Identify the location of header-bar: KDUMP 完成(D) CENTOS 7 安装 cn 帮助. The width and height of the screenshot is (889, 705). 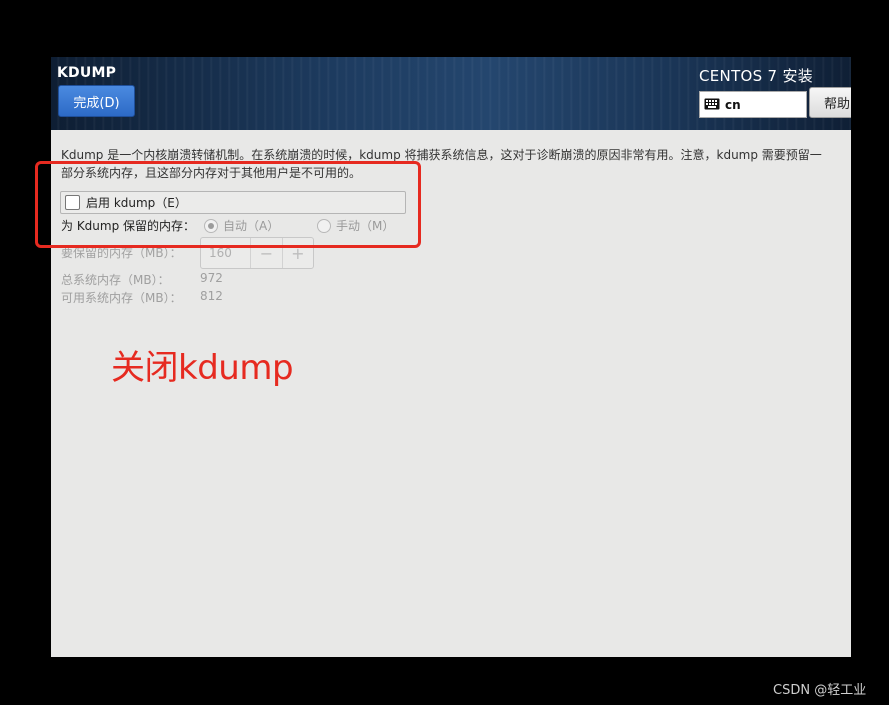
(451, 93).